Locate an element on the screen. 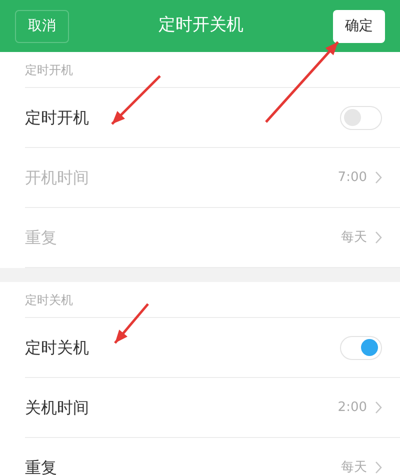 The image size is (400, 475). page-title: 定时开关机 is located at coordinates (201, 26).